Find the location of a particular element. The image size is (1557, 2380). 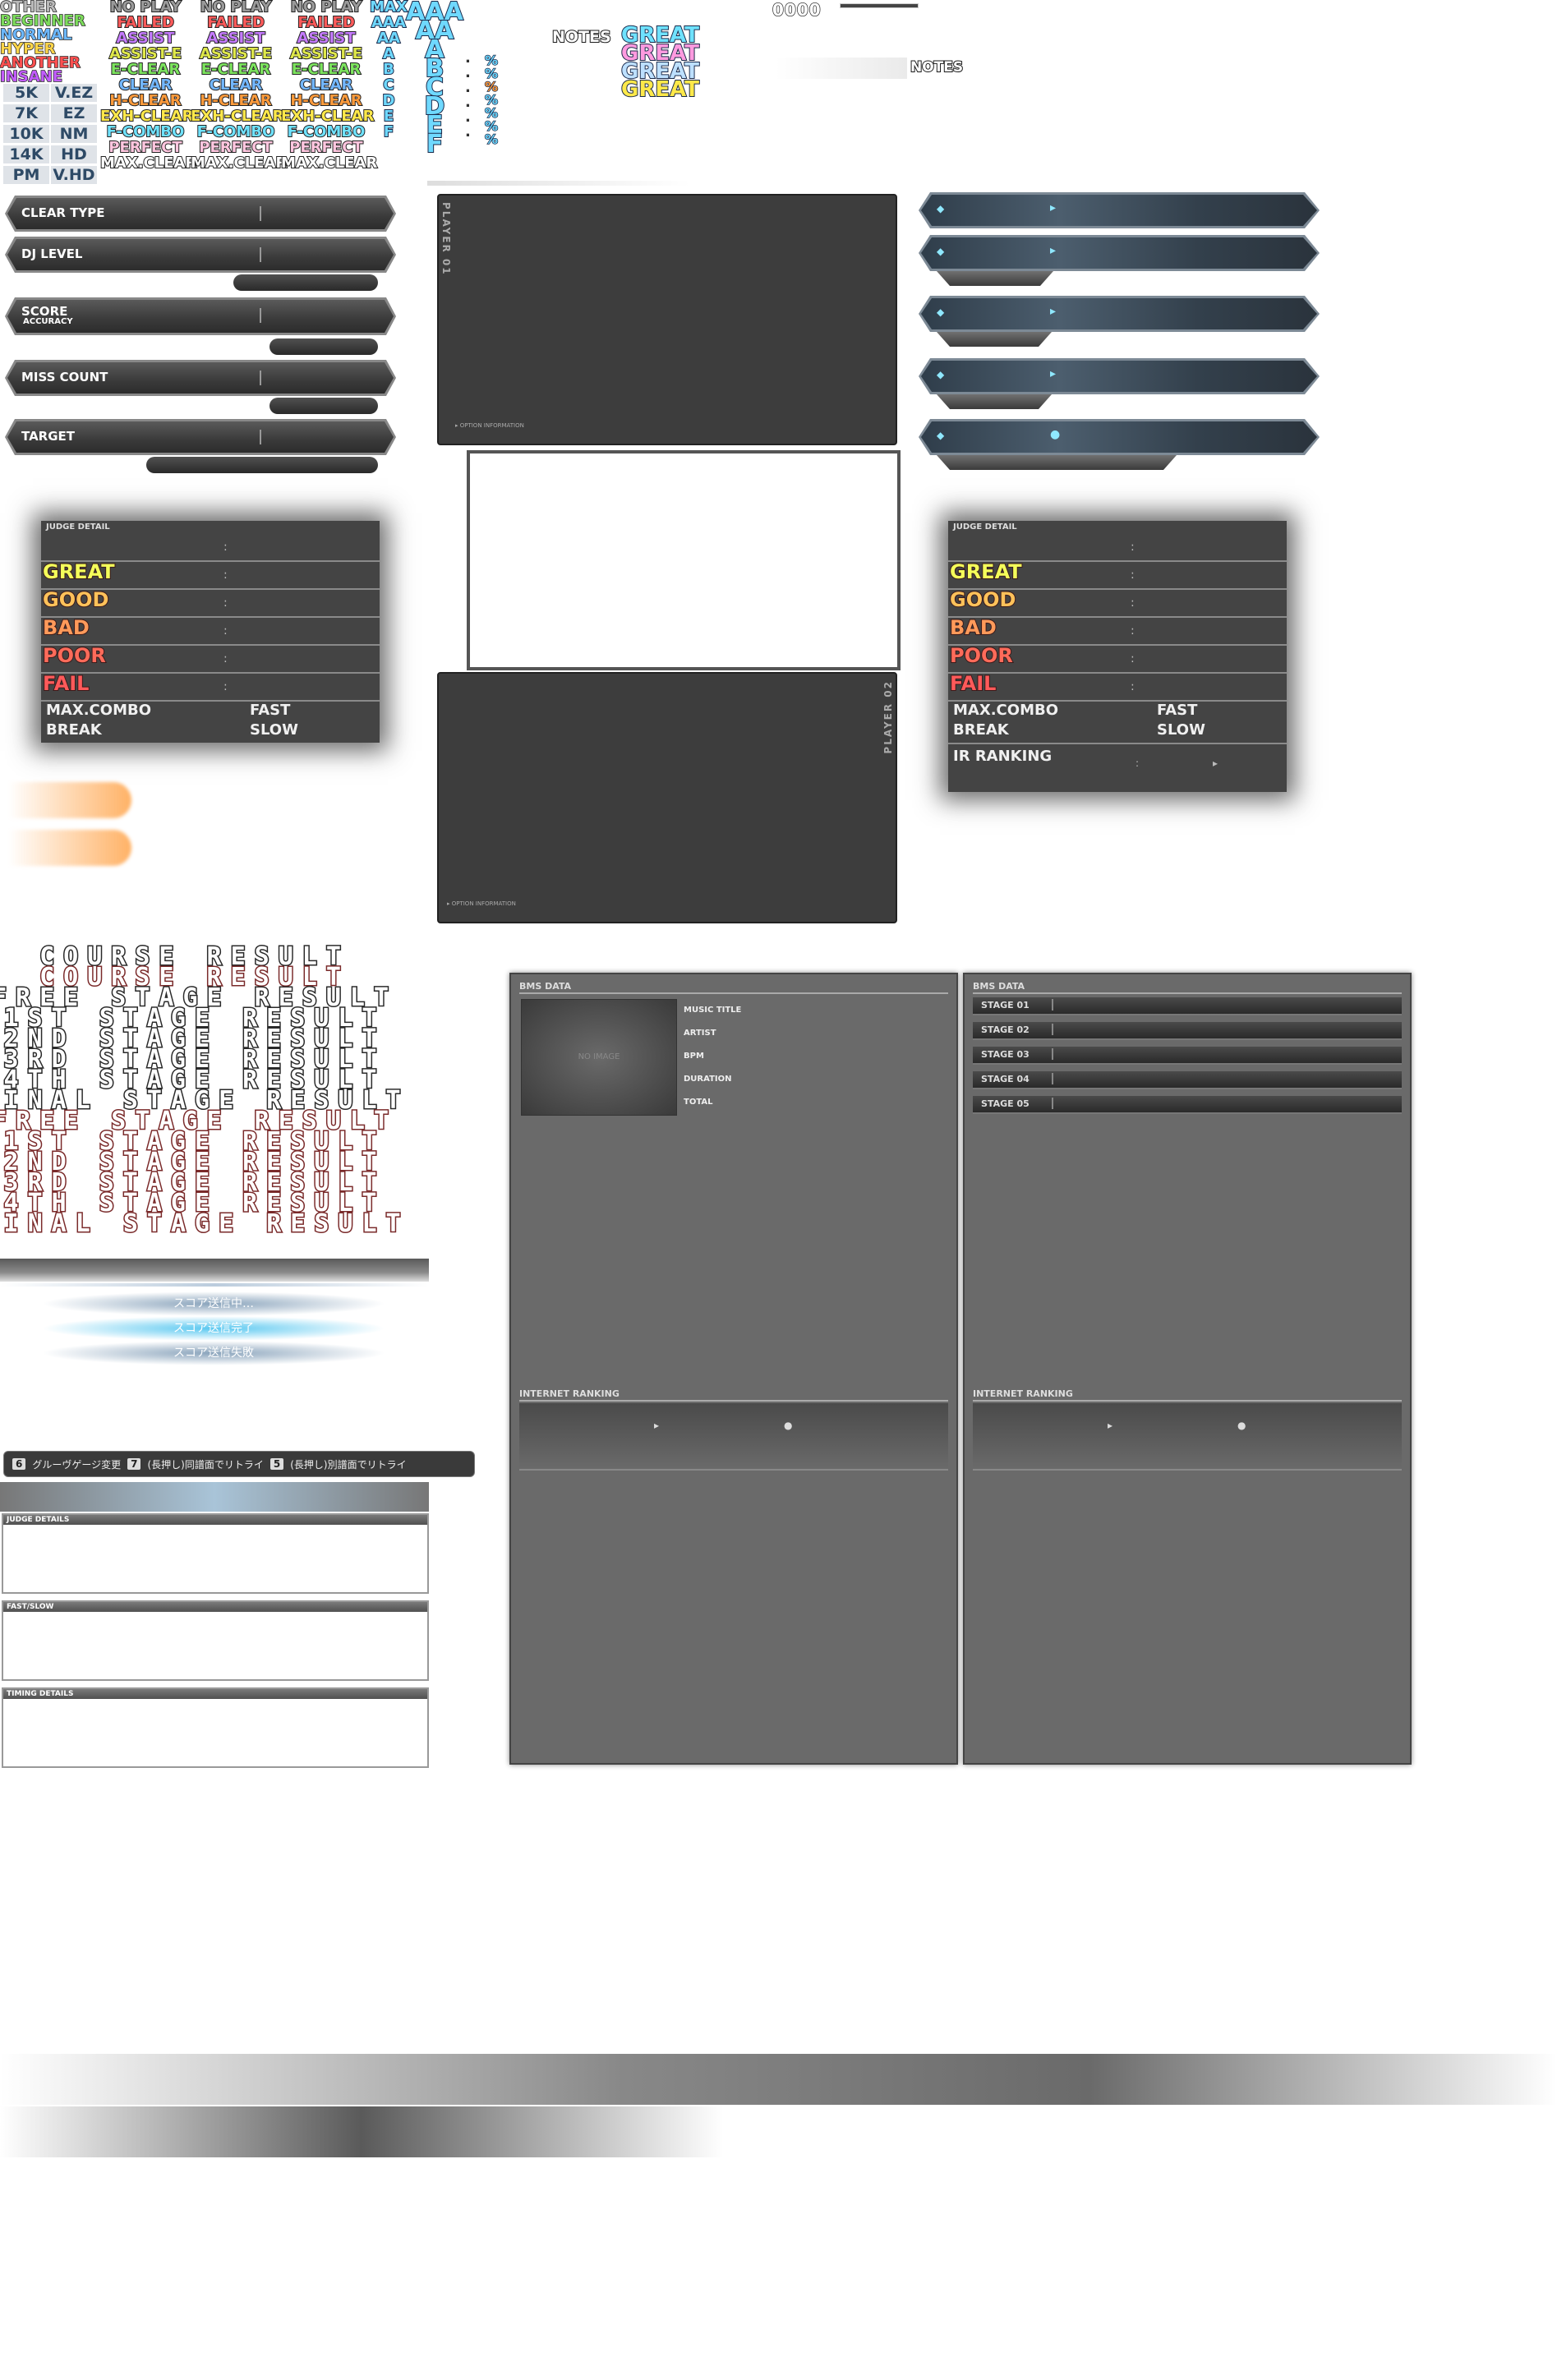

target-sub-pill is located at coordinates (262, 465).